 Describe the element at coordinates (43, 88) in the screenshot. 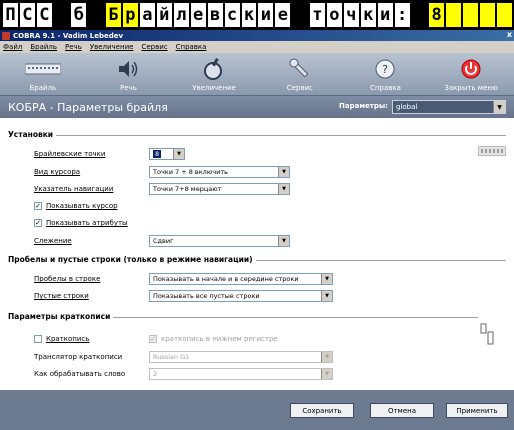

I see `toolbar-label: Брайль` at that location.